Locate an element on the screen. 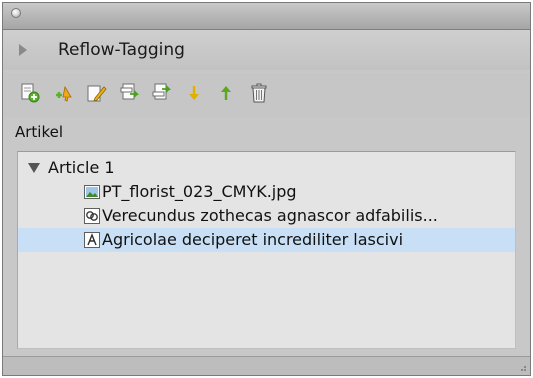  tag-item-alt-button is located at coordinates (161, 93).